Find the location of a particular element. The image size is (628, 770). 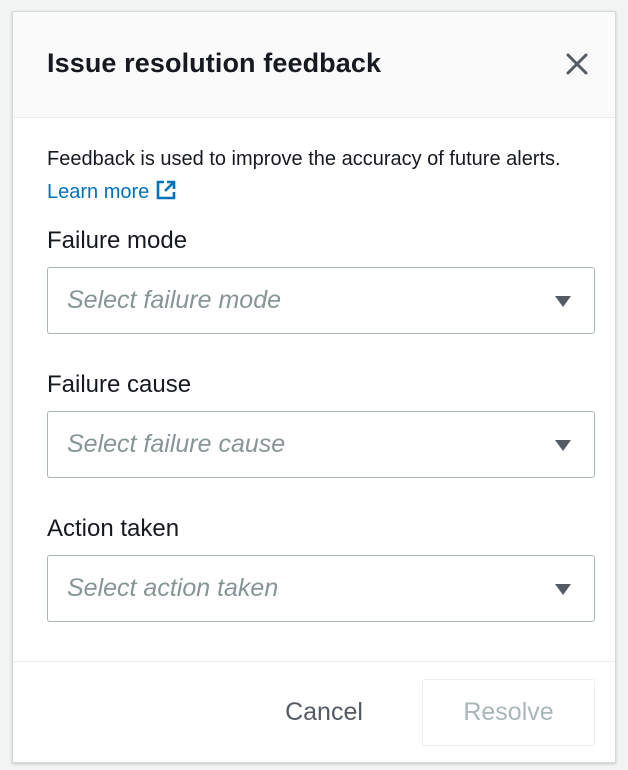

dialog-title: Issue resolution feedback is located at coordinates (214, 63).